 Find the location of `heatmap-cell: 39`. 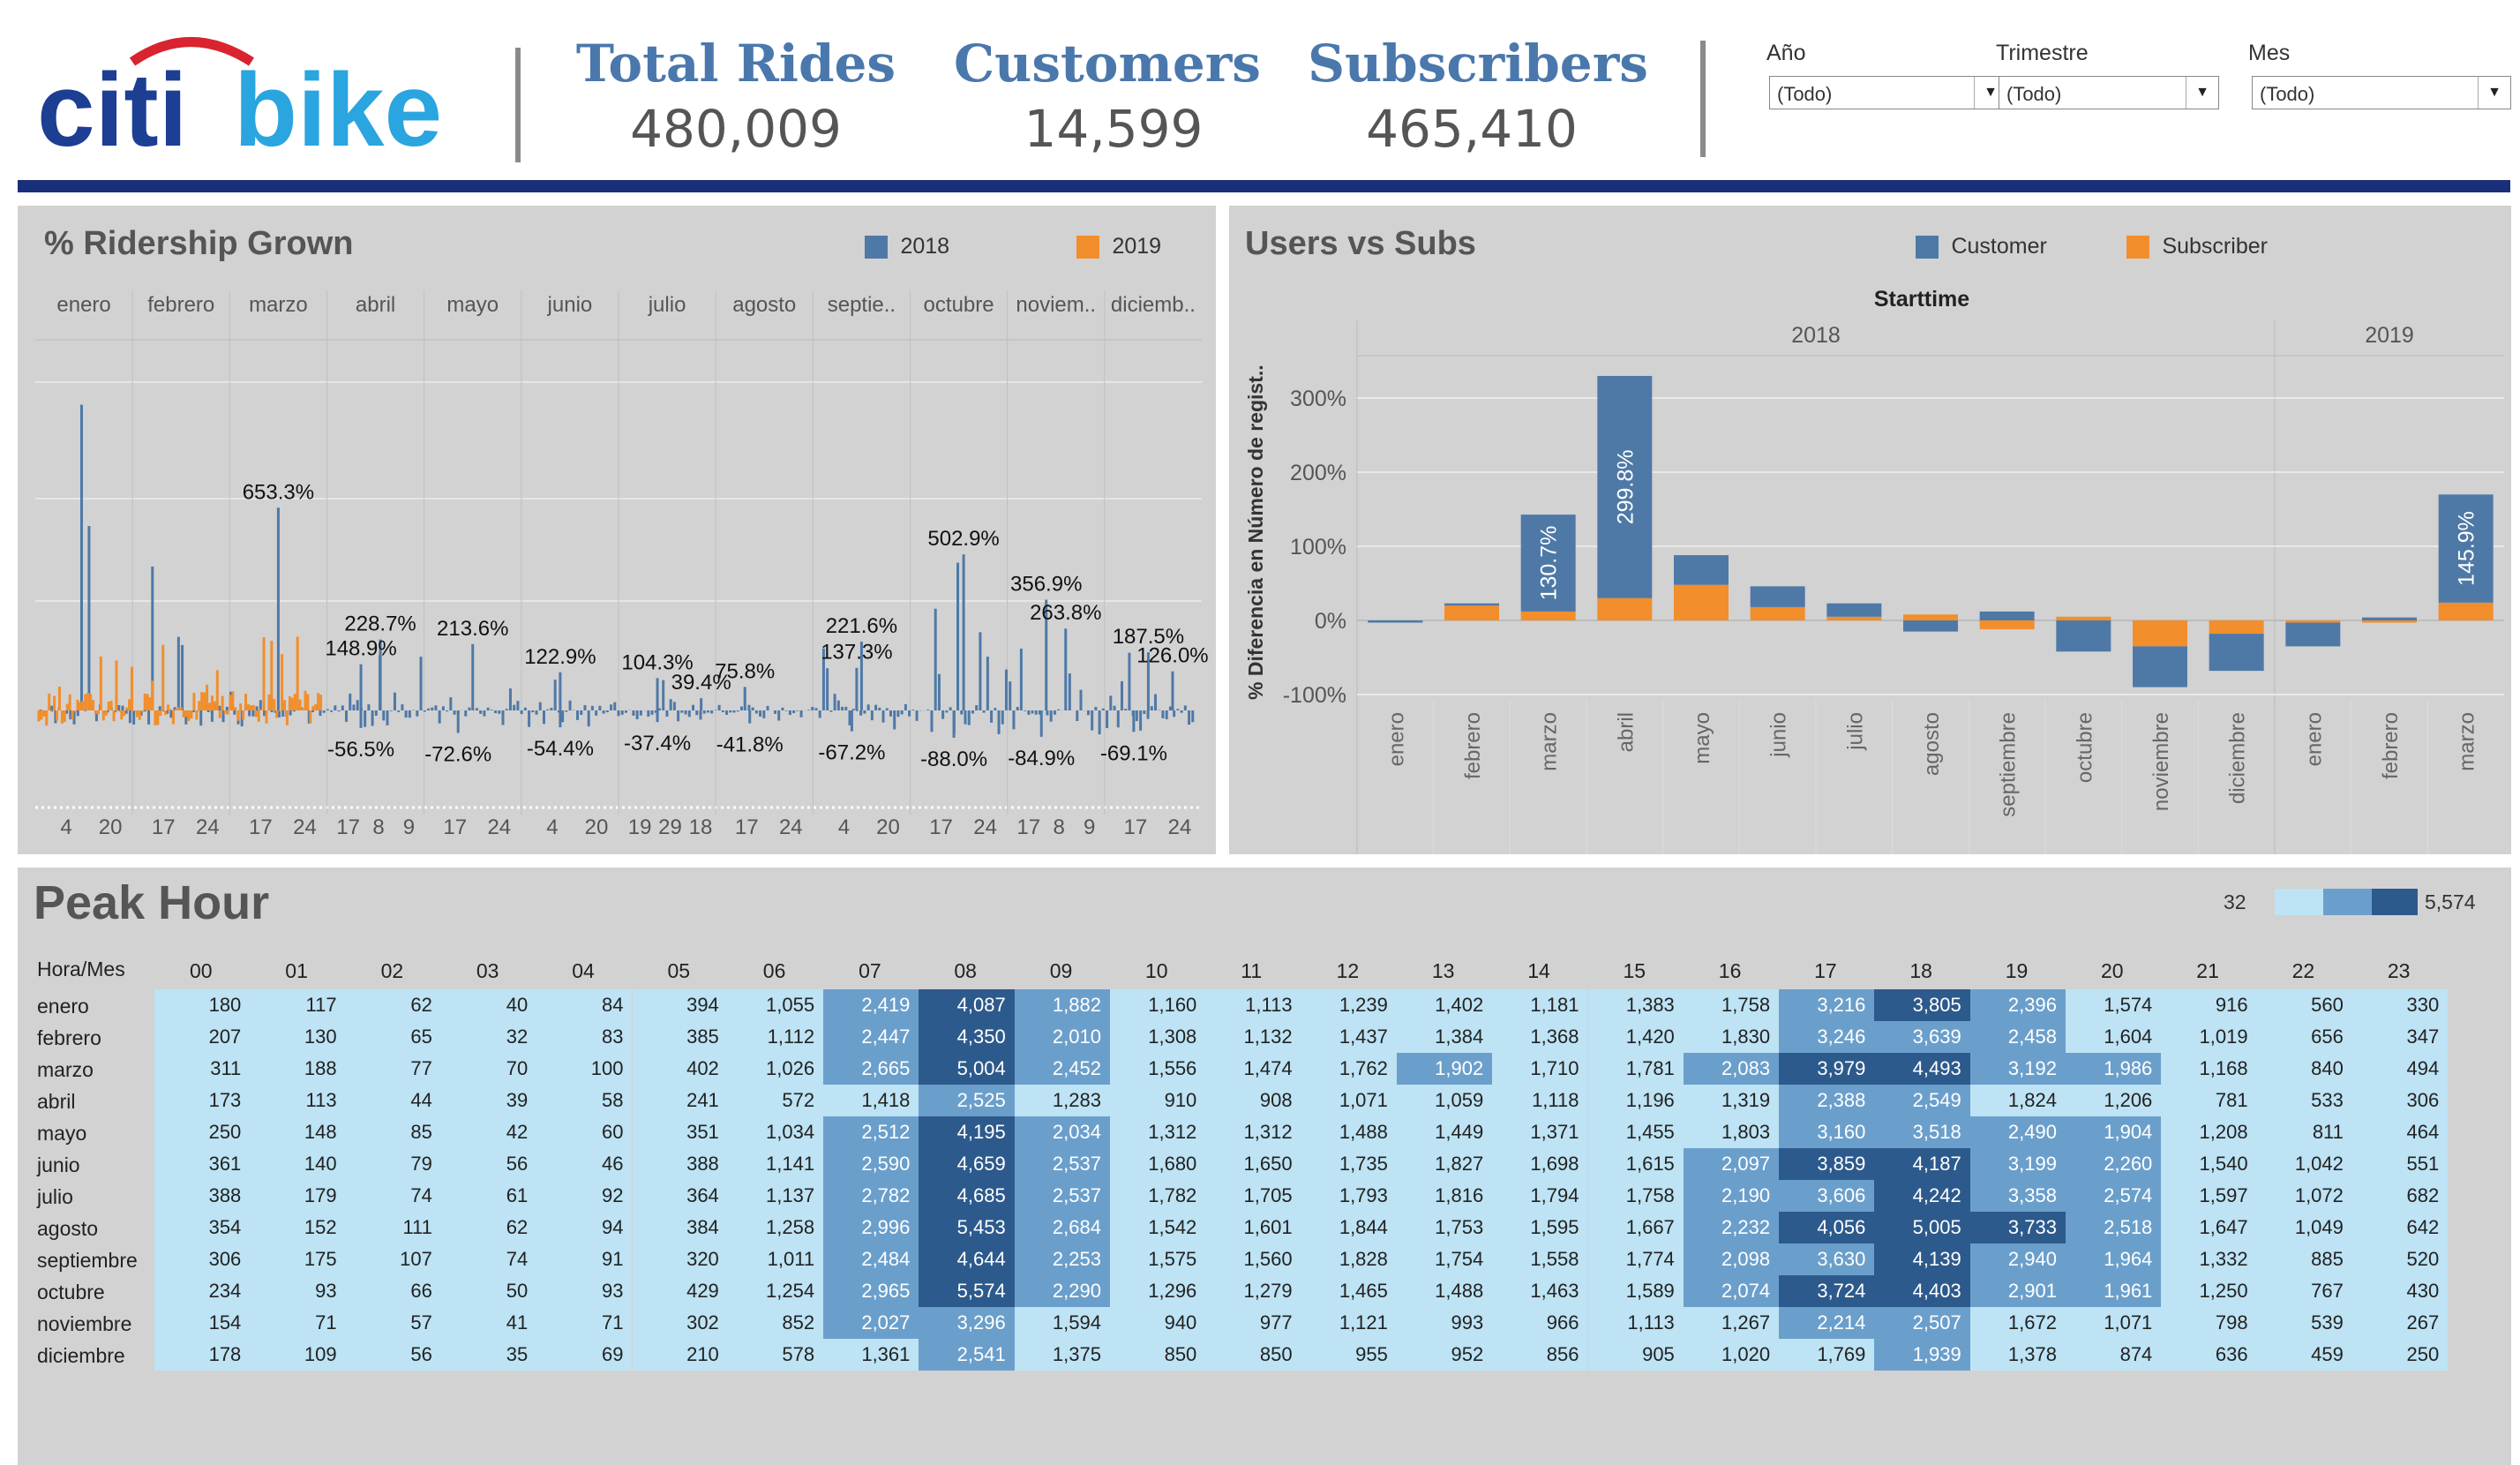

heatmap-cell: 39 is located at coordinates (488, 1100).